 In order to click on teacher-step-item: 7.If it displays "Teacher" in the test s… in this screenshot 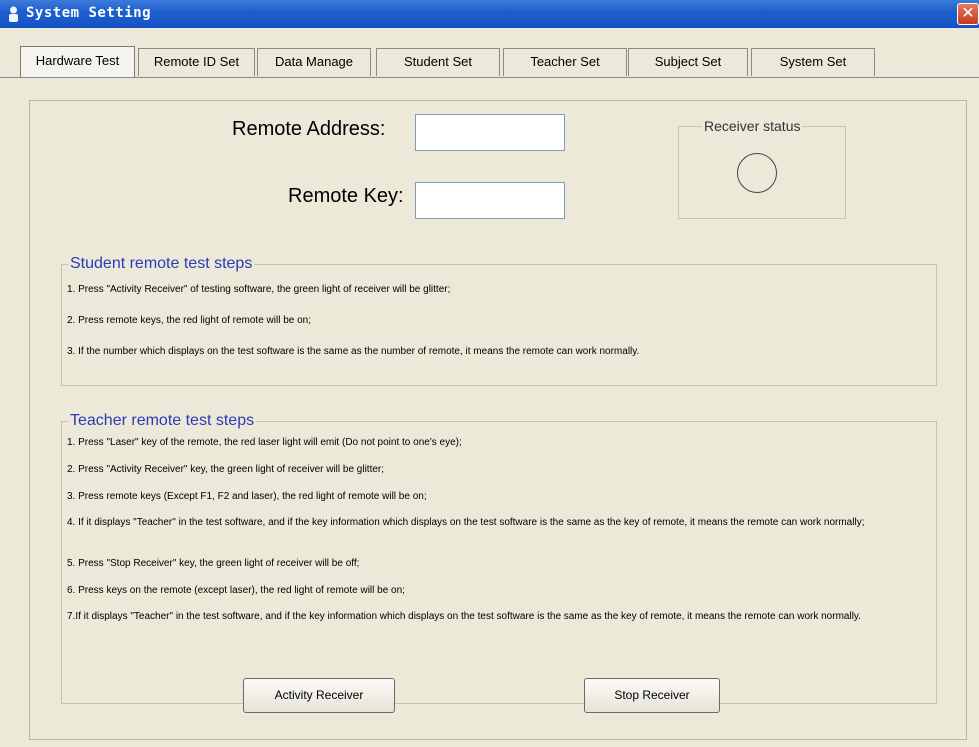, I will do `click(464, 616)`.